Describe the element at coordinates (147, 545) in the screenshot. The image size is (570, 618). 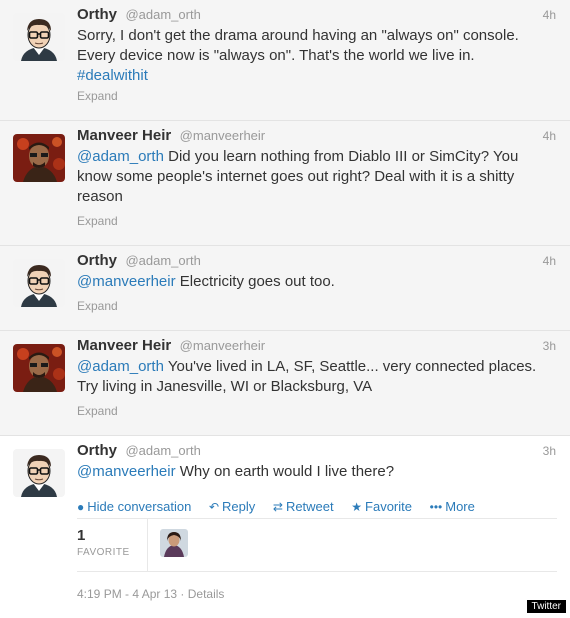
I see `stat-divider` at that location.